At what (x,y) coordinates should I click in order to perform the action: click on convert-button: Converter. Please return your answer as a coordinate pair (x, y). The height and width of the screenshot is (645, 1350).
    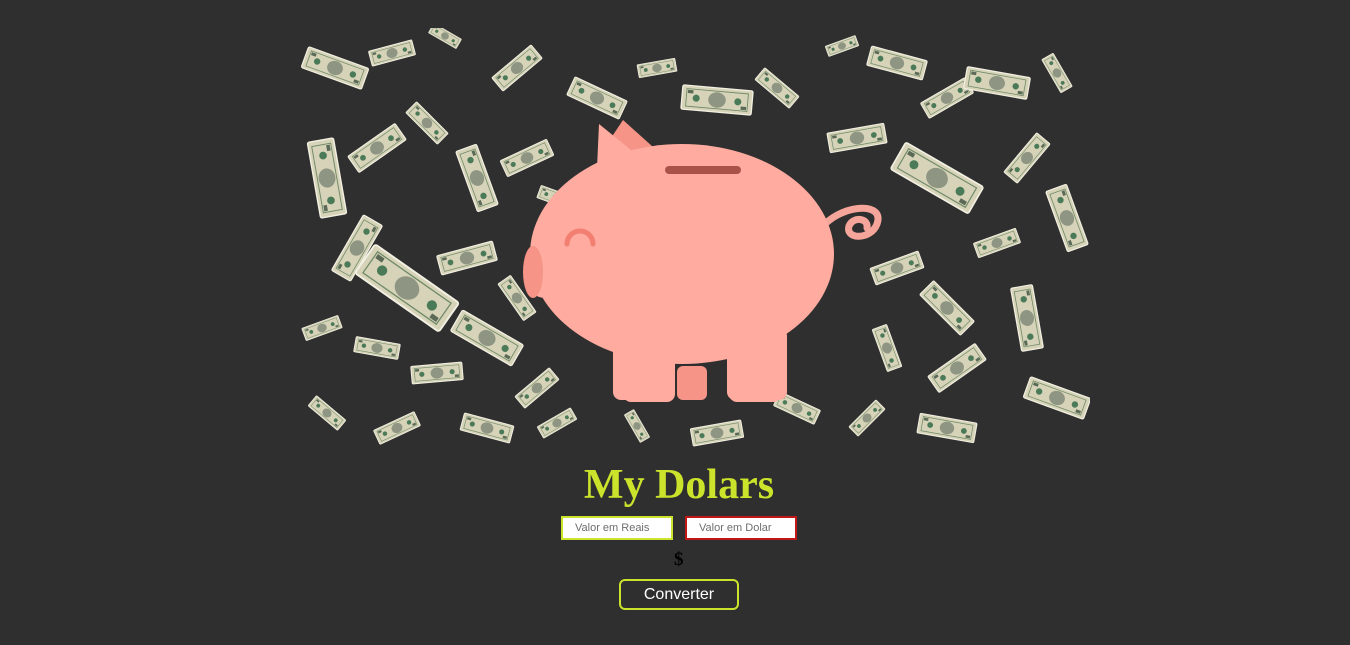
    Looking at the image, I should click on (679, 594).